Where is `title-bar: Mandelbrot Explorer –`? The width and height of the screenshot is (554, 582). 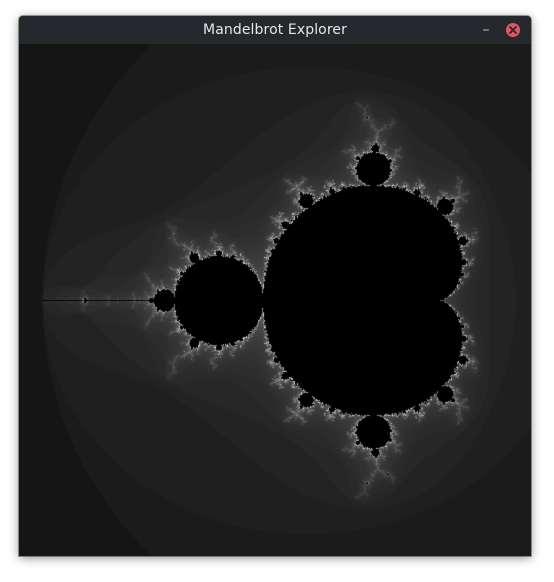 title-bar: Mandelbrot Explorer – is located at coordinates (275, 30).